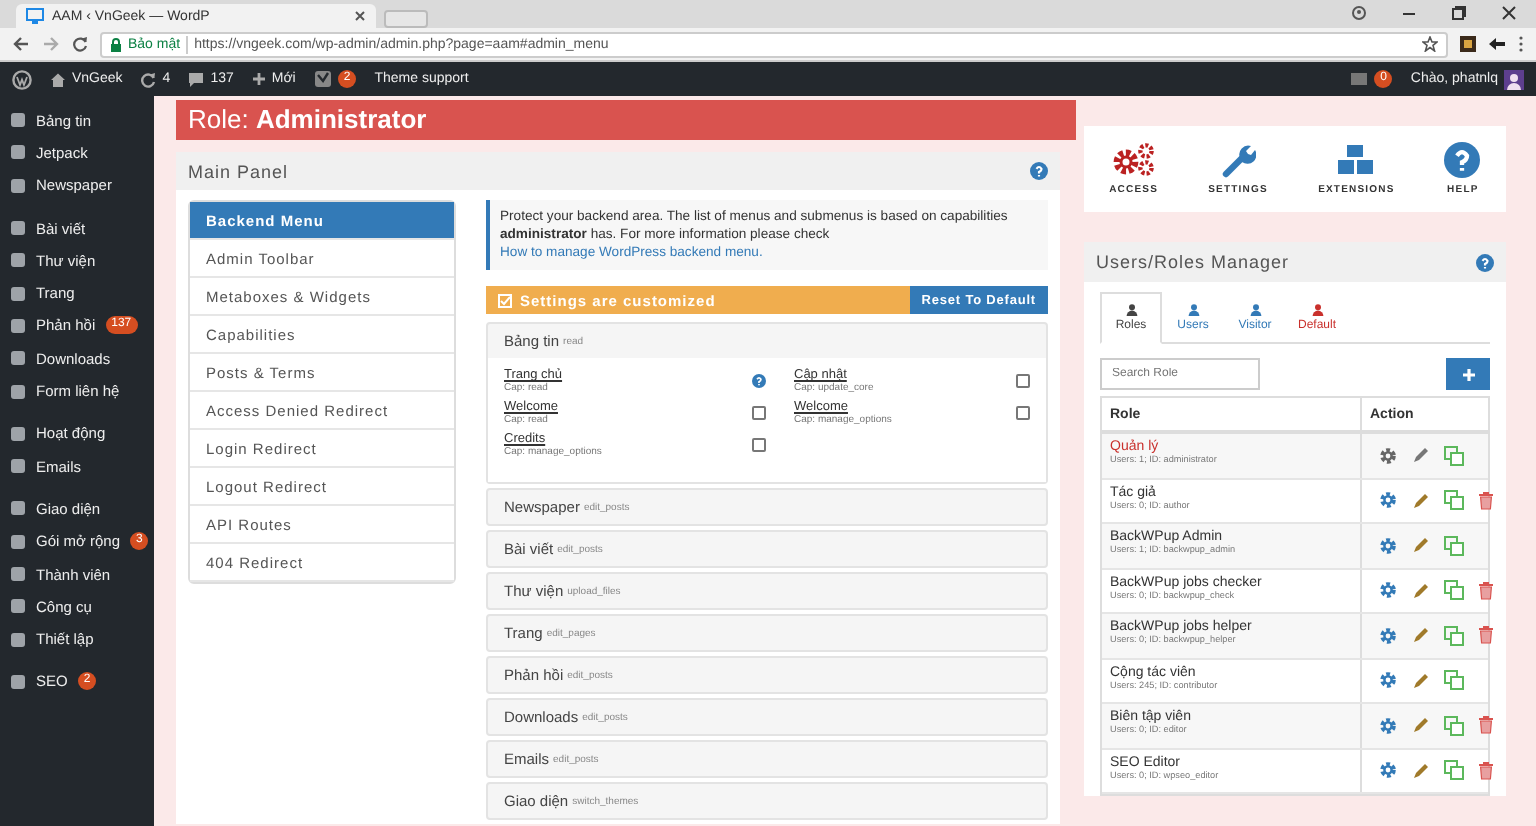  What do you see at coordinates (322, 79) in the screenshot?
I see `plugin-logo-icon` at bounding box center [322, 79].